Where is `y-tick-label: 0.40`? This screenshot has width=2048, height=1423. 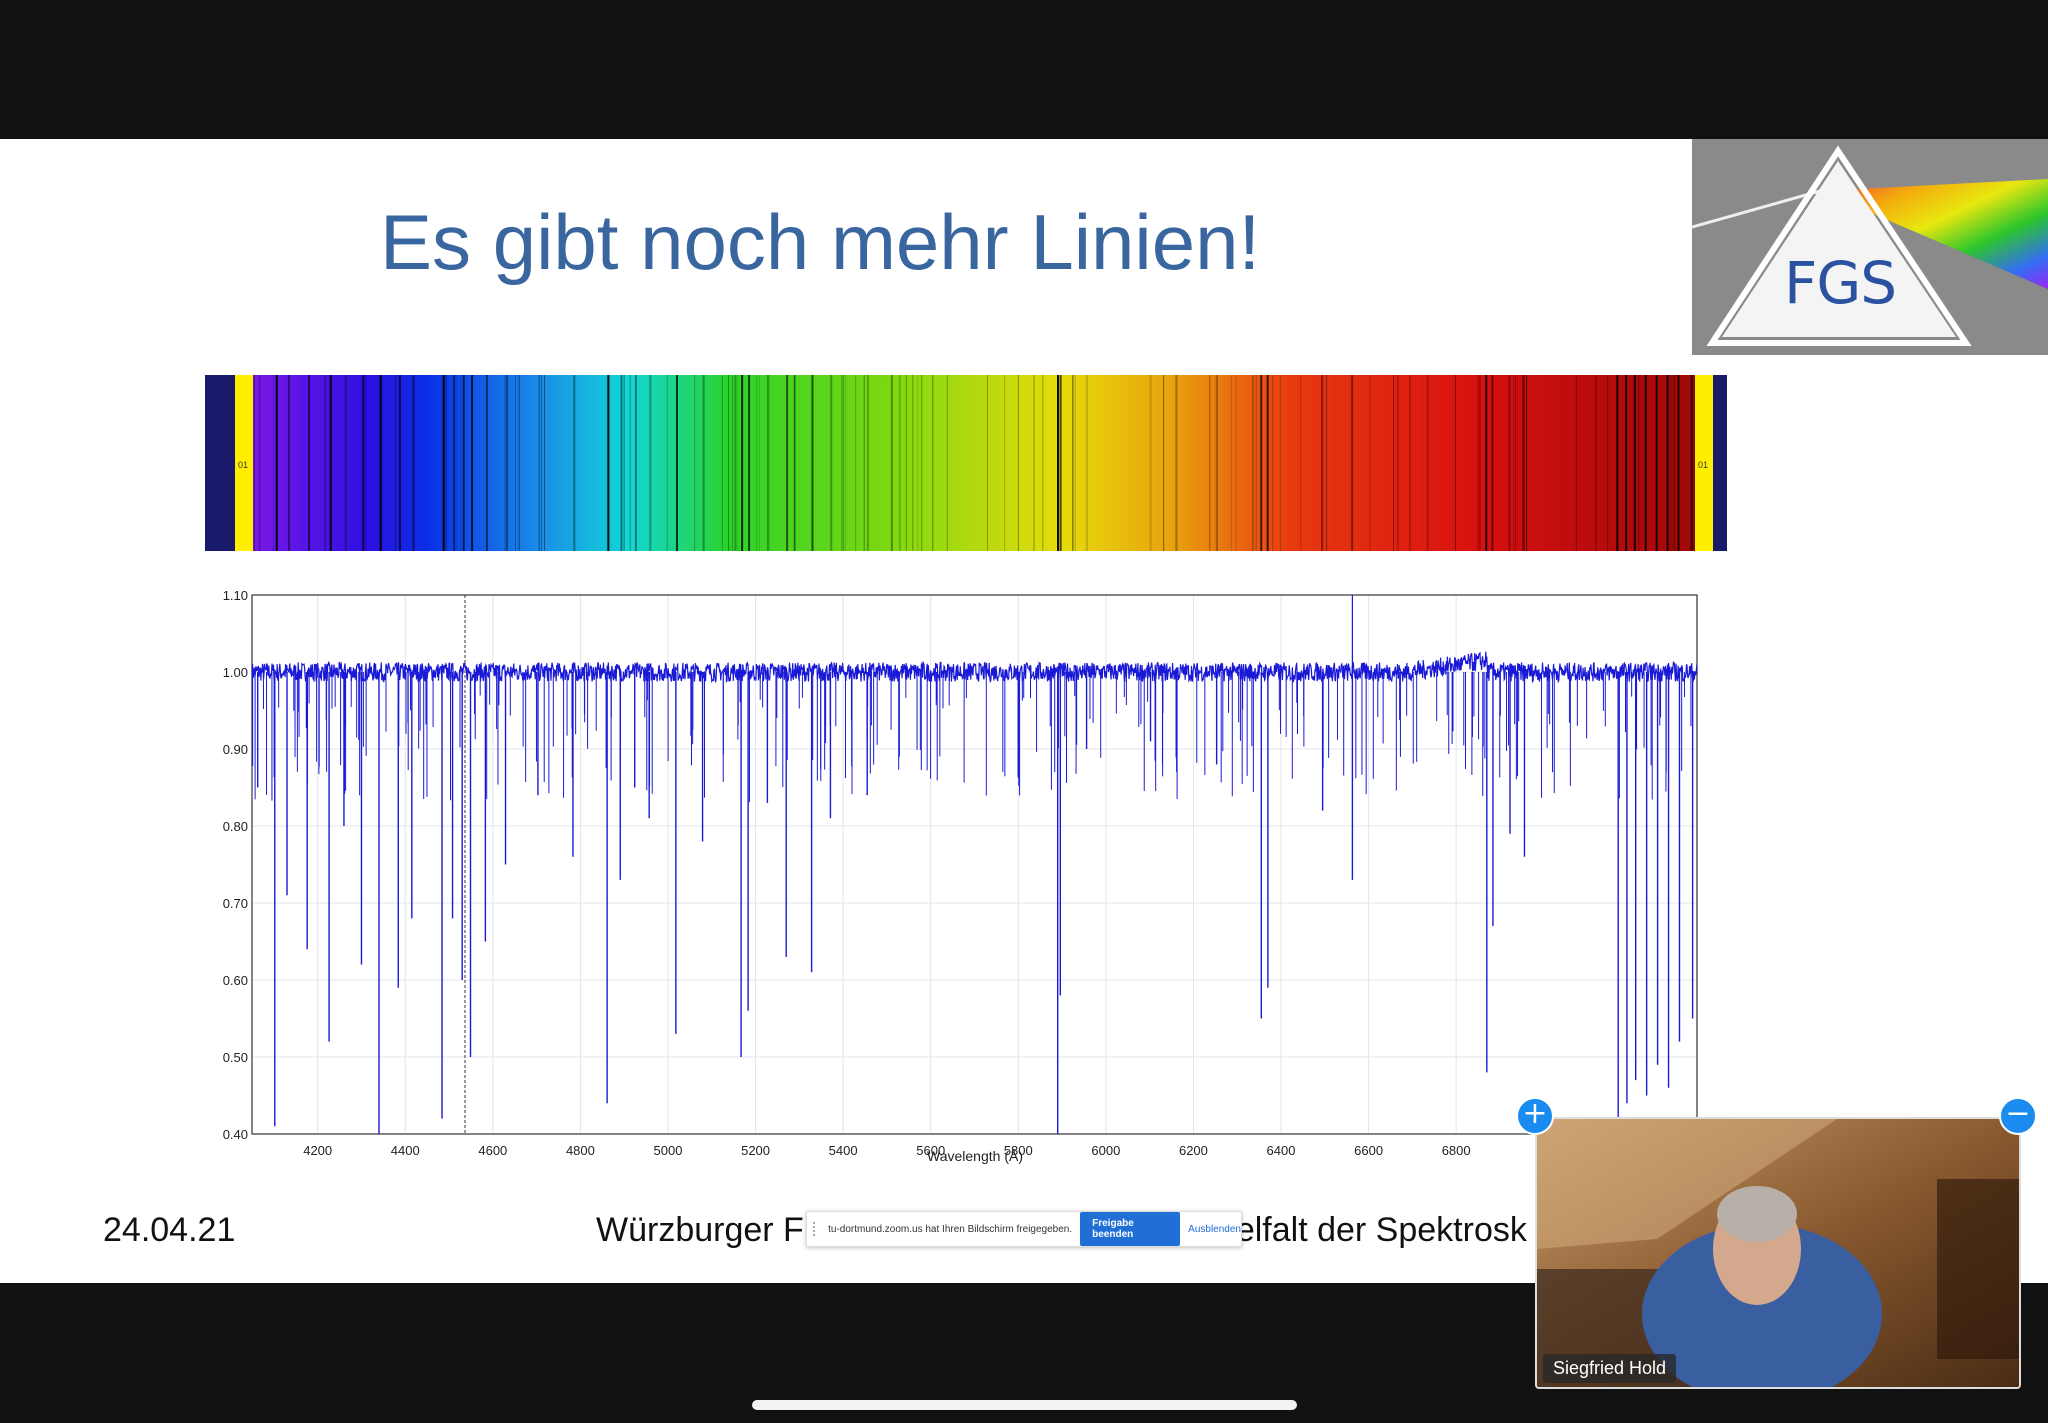
y-tick-label: 0.40 is located at coordinates (235, 1134).